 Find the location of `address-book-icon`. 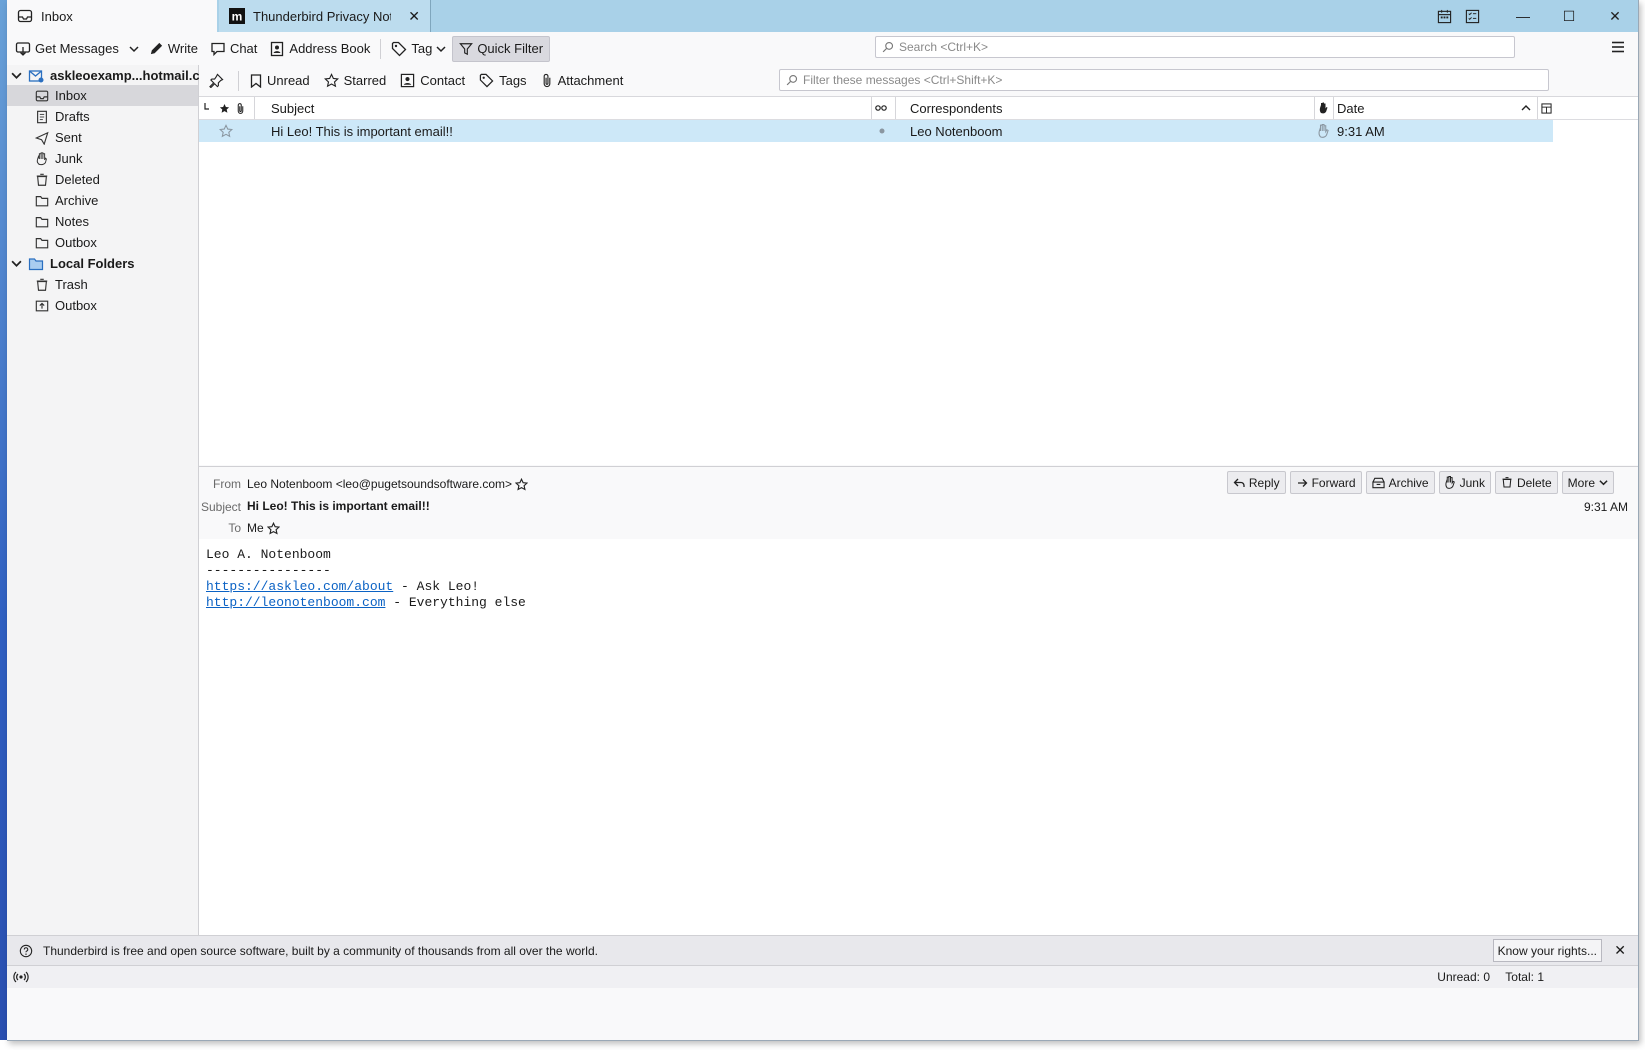

address-book-icon is located at coordinates (277, 49).